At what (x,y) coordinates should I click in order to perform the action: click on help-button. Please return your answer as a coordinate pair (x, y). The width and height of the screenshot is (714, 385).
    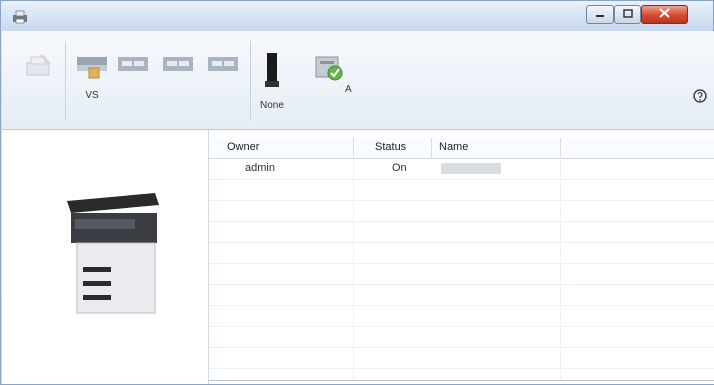
    Looking at the image, I should click on (700, 97).